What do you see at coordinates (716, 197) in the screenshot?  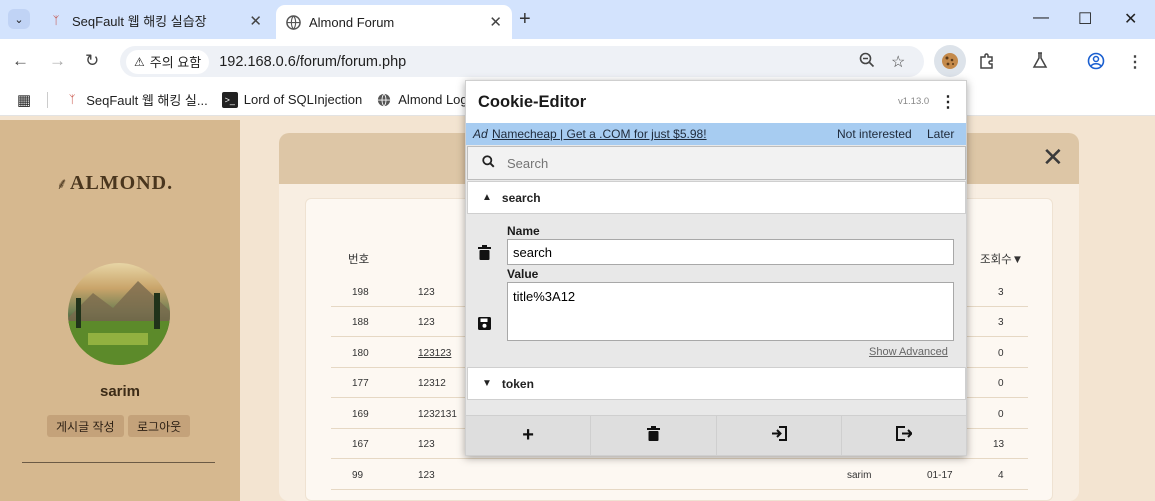 I see `cookie-header-search: ▲ search` at bounding box center [716, 197].